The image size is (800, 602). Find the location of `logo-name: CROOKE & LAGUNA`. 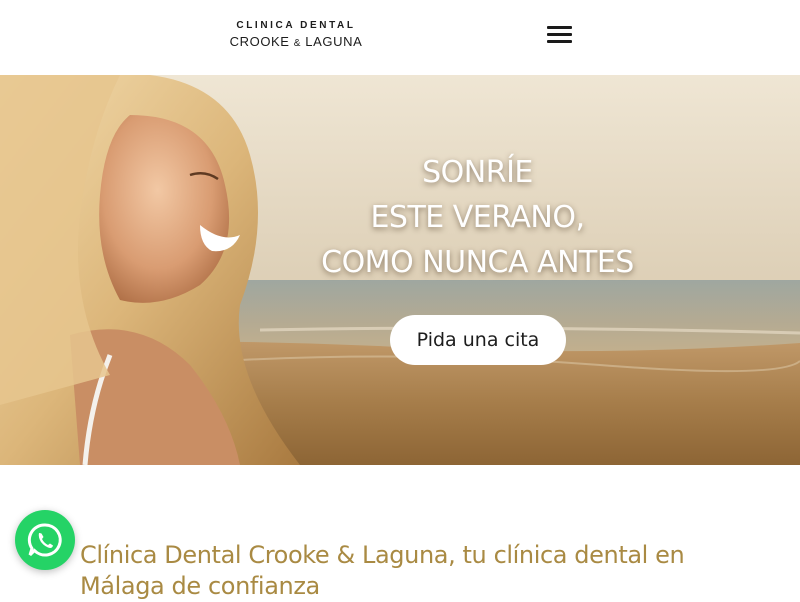

logo-name: CROOKE & LAGUNA is located at coordinates (296, 43).